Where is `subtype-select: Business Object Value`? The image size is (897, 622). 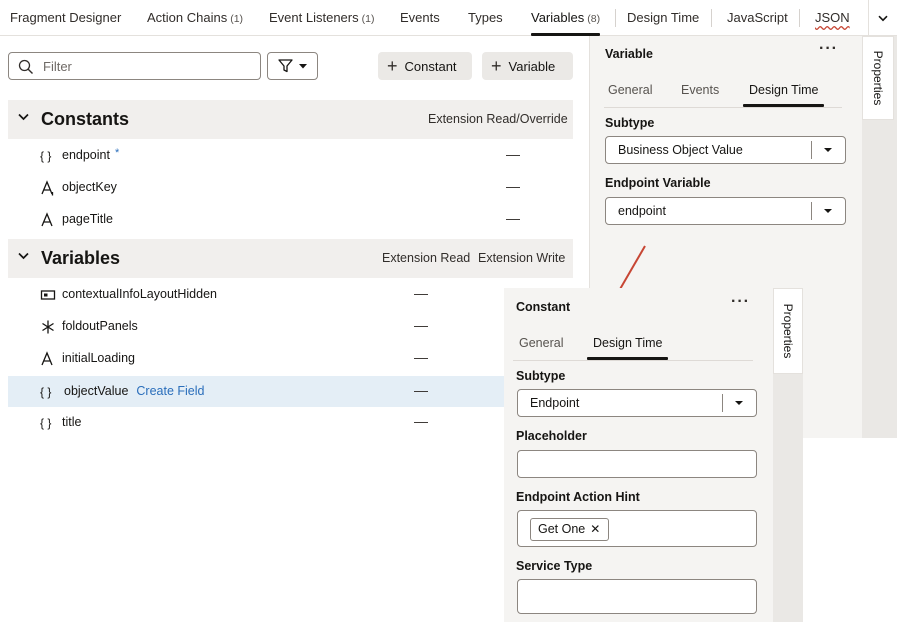 subtype-select: Business Object Value is located at coordinates (725, 150).